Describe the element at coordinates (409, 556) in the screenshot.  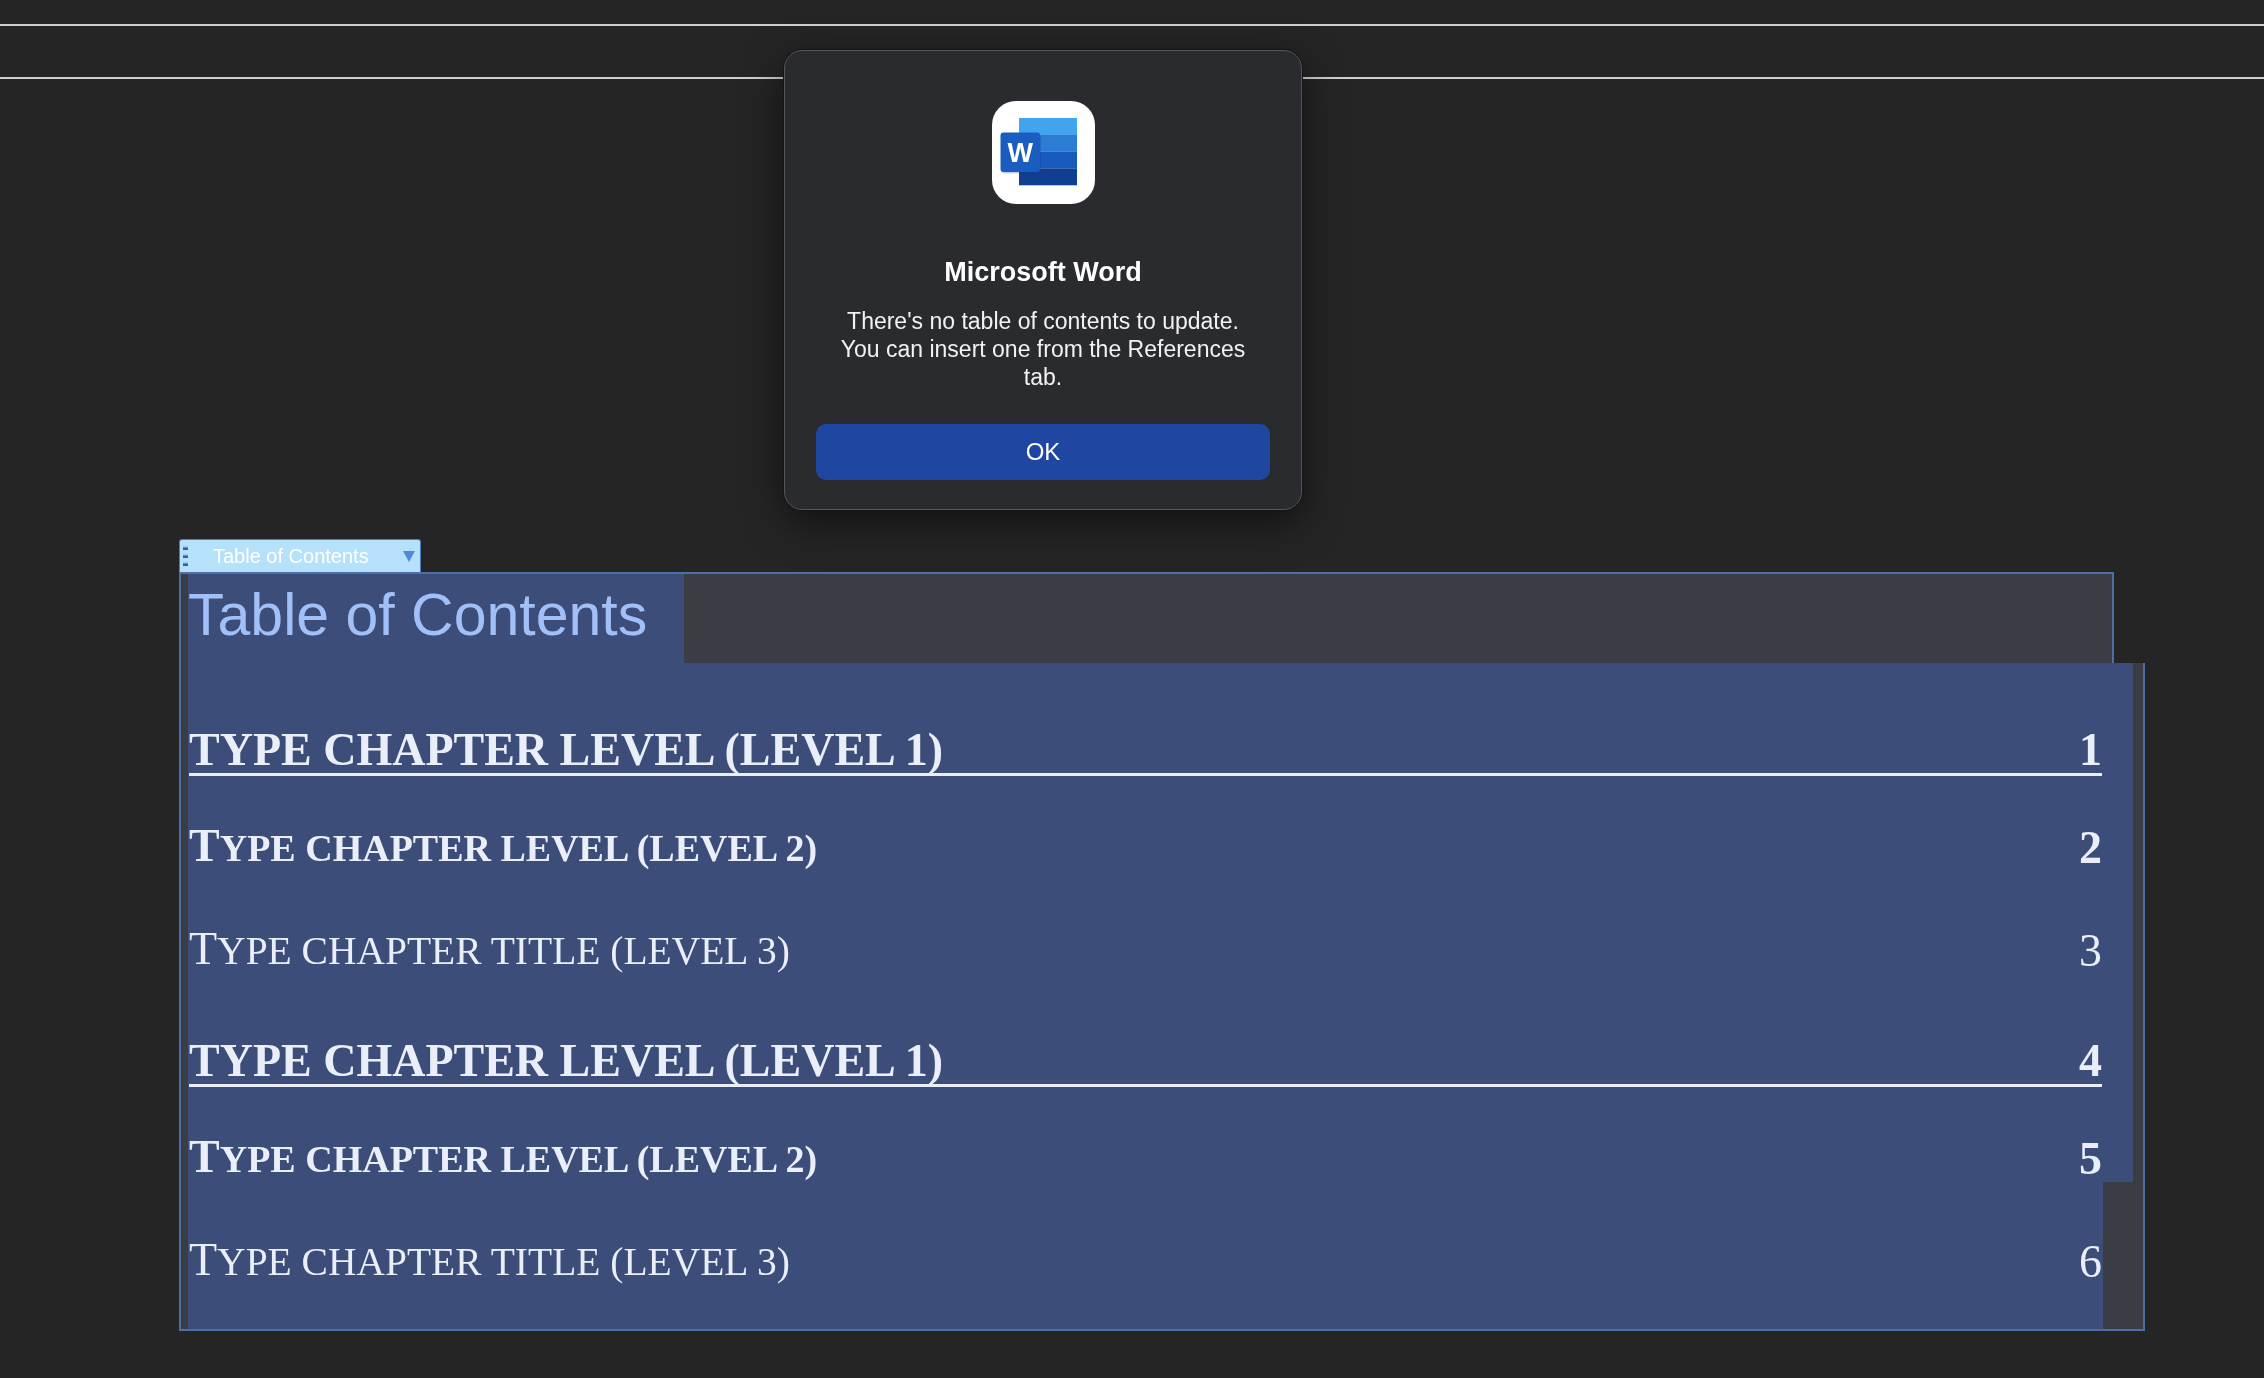
I see `caret-icon` at that location.